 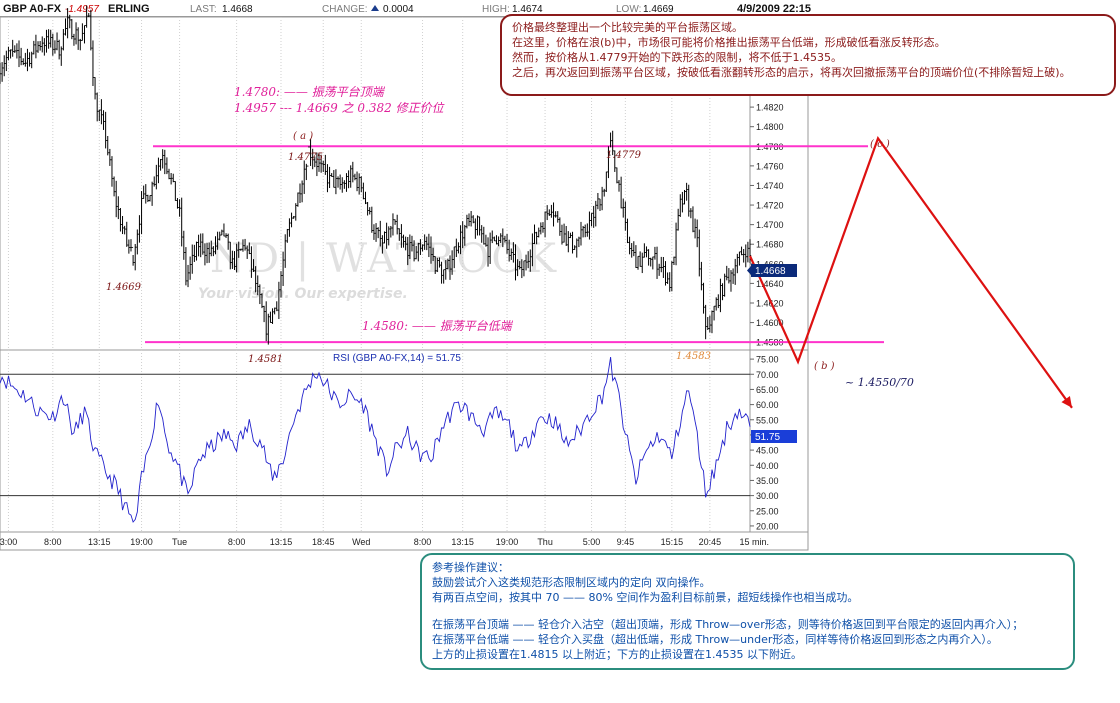 What do you see at coordinates (879, 382) in the screenshot?
I see `target-price-label: ~ 1.4550/70` at bounding box center [879, 382].